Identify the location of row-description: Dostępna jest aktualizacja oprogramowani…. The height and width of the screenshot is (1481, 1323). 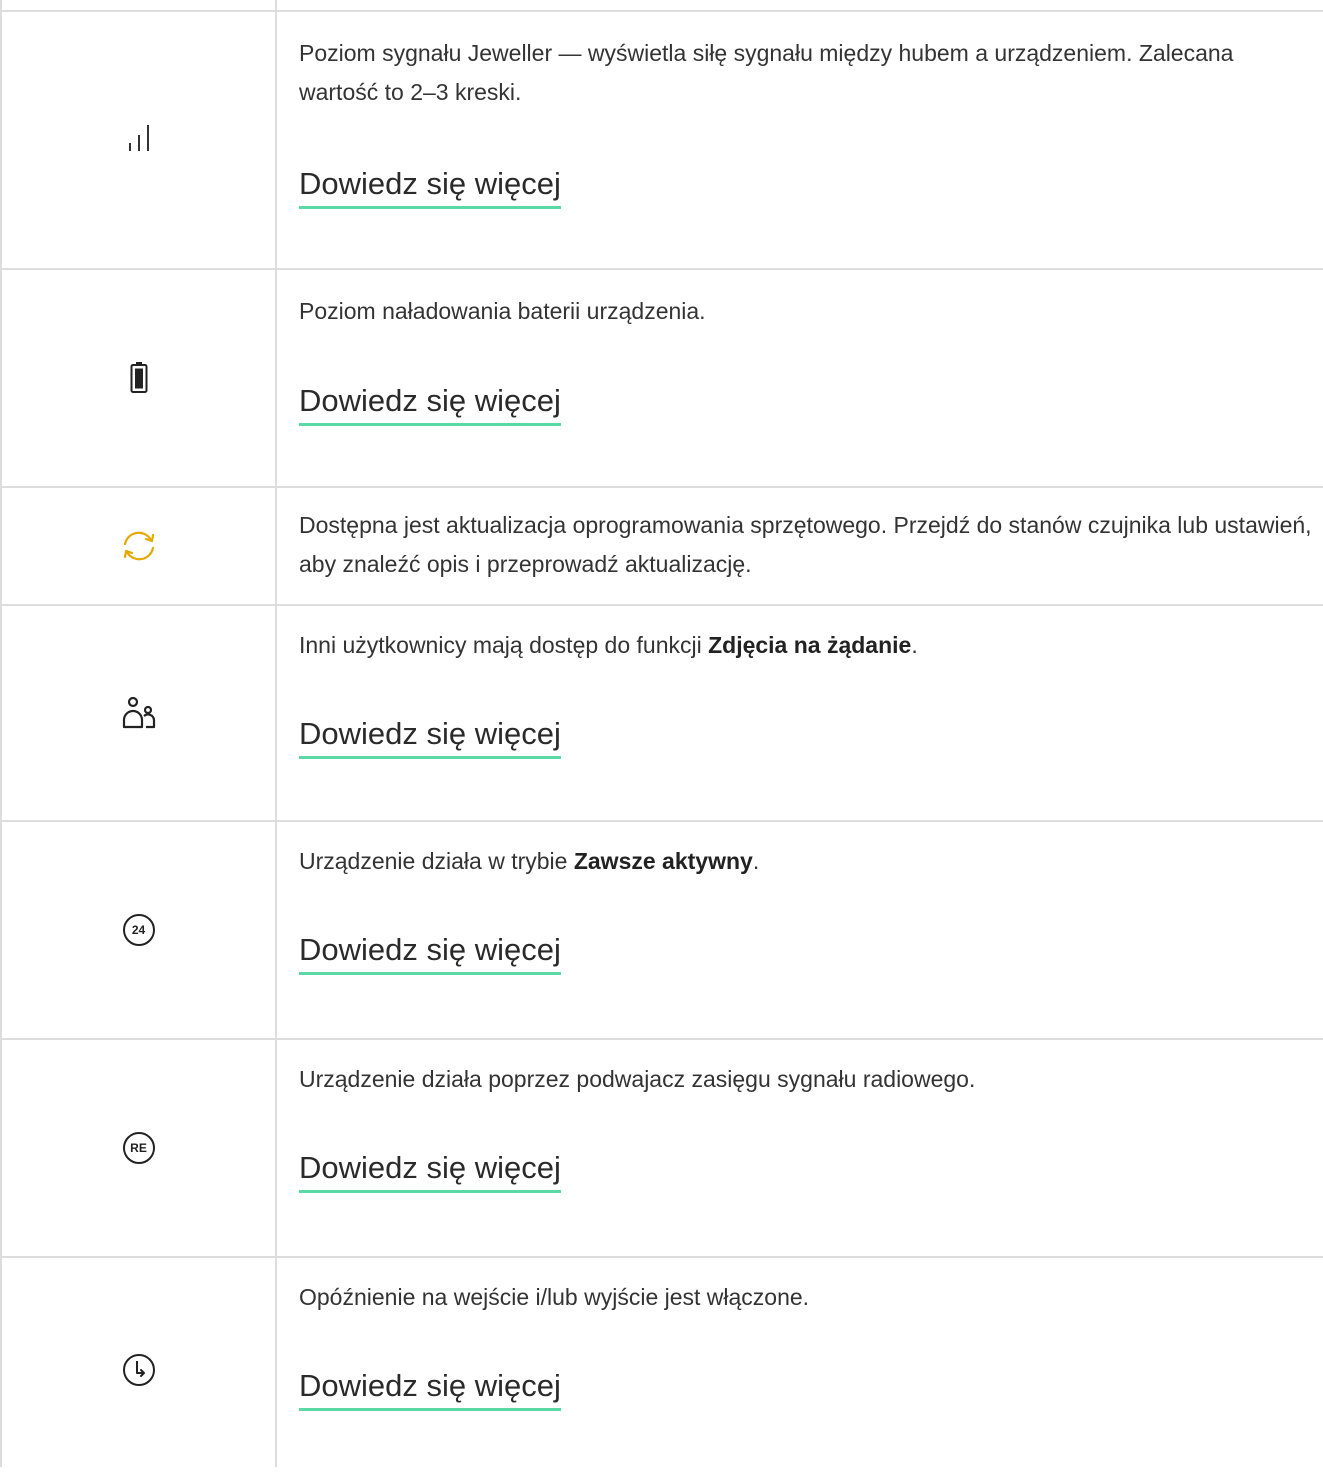
(805, 544).